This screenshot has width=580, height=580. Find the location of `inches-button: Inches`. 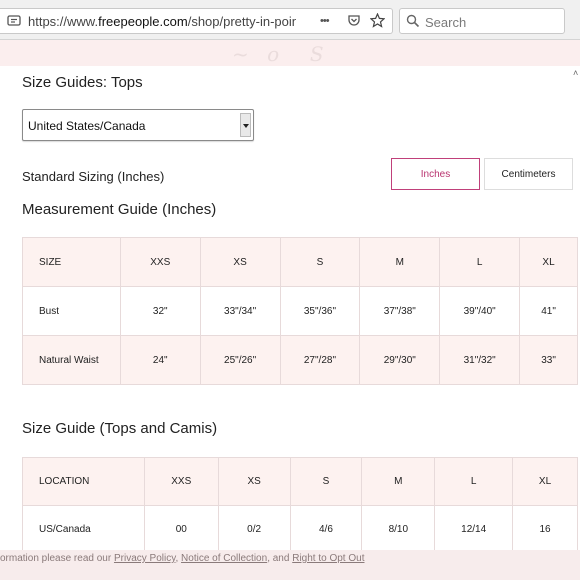

inches-button: Inches is located at coordinates (435, 174).